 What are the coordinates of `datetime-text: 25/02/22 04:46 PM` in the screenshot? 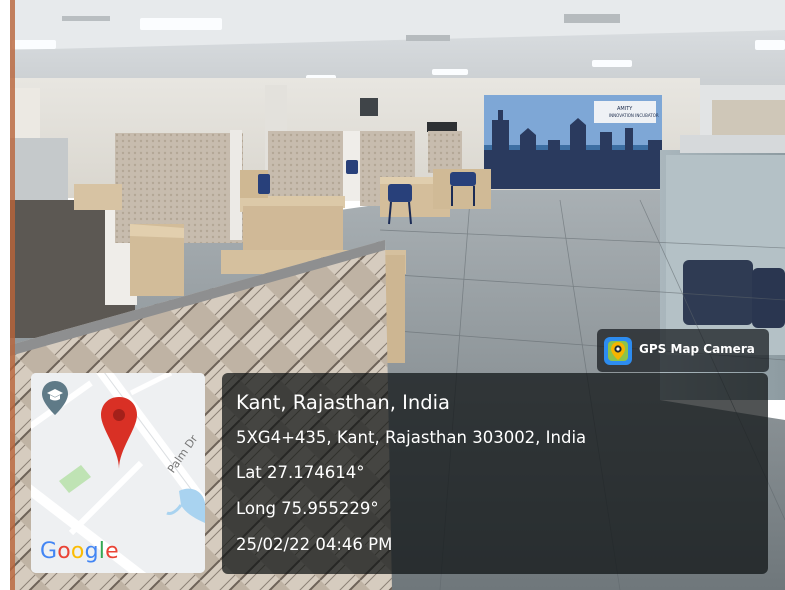 It's located at (314, 544).